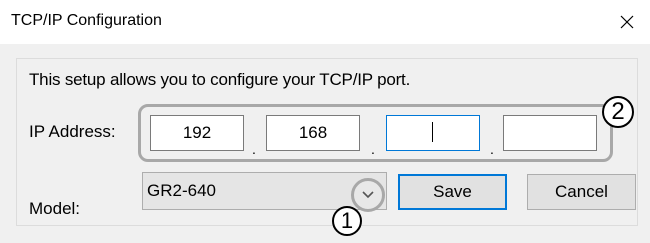 Image resolution: width=650 pixels, height=243 pixels. Describe the element at coordinates (197, 133) in the screenshot. I see `ip-octet-1-field` at that location.